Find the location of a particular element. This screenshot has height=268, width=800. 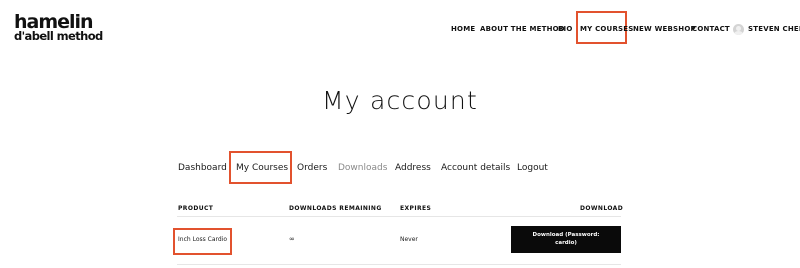

tab-orders: Orders is located at coordinates (312, 168).